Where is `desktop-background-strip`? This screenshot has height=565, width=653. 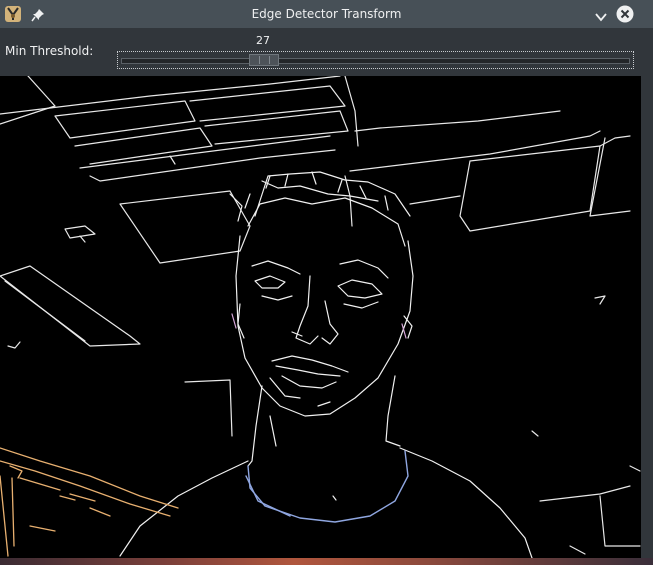
desktop-background-strip is located at coordinates (326, 561).